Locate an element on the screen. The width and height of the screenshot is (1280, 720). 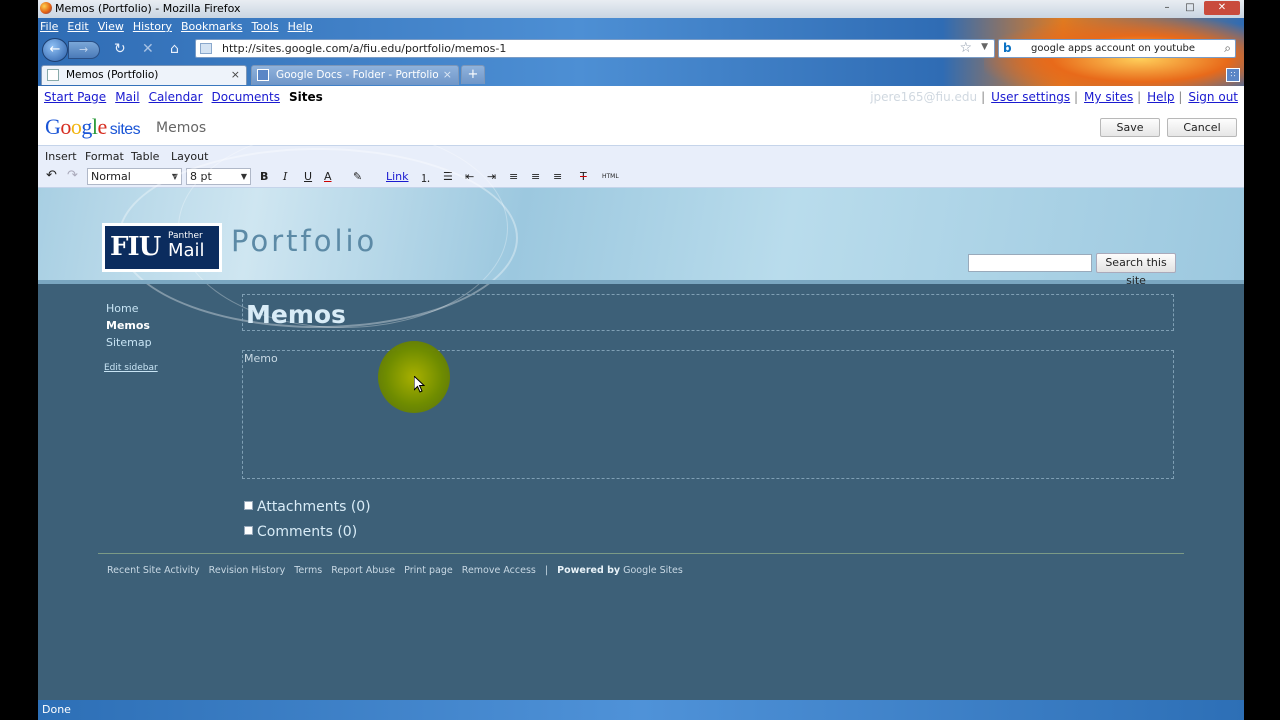
menu-tools: Tools is located at coordinates (264, 26).